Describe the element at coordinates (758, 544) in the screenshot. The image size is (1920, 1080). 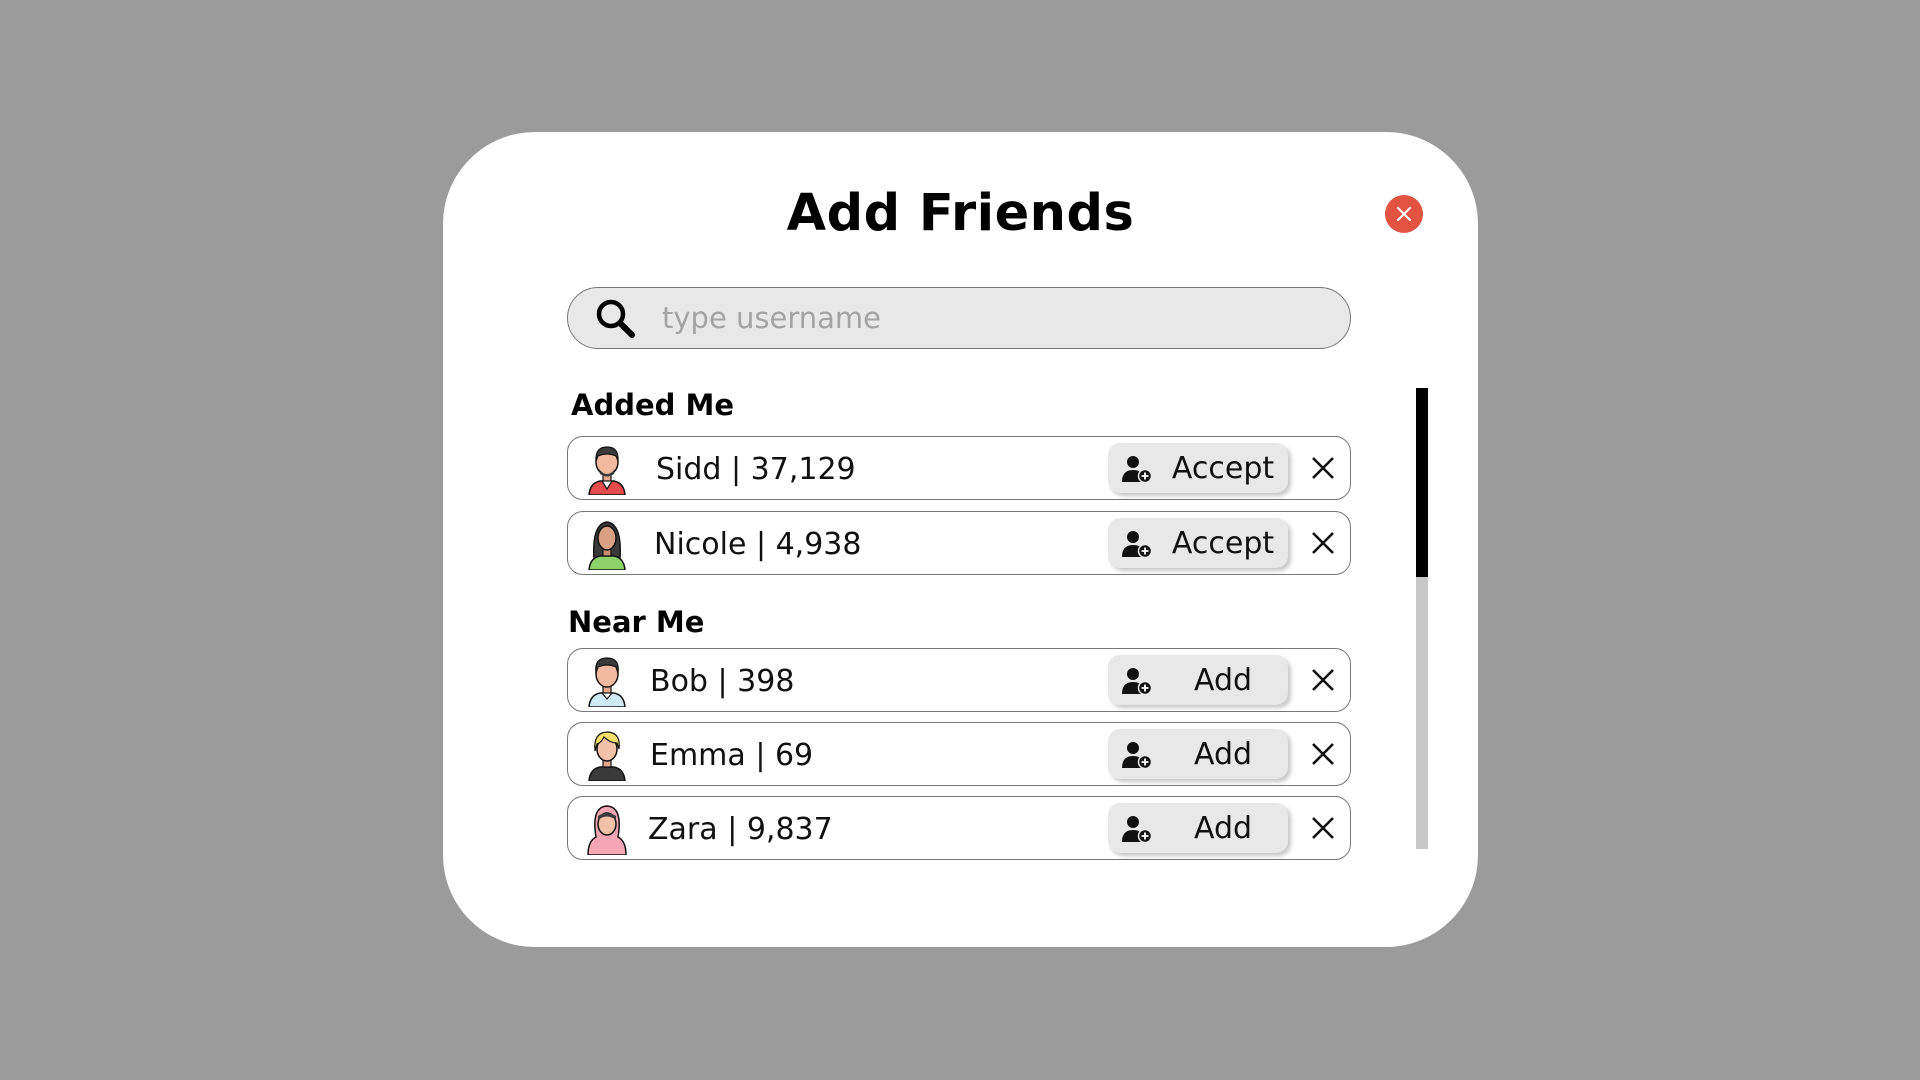
I see `friend-name: Nicole | 4,938` at that location.